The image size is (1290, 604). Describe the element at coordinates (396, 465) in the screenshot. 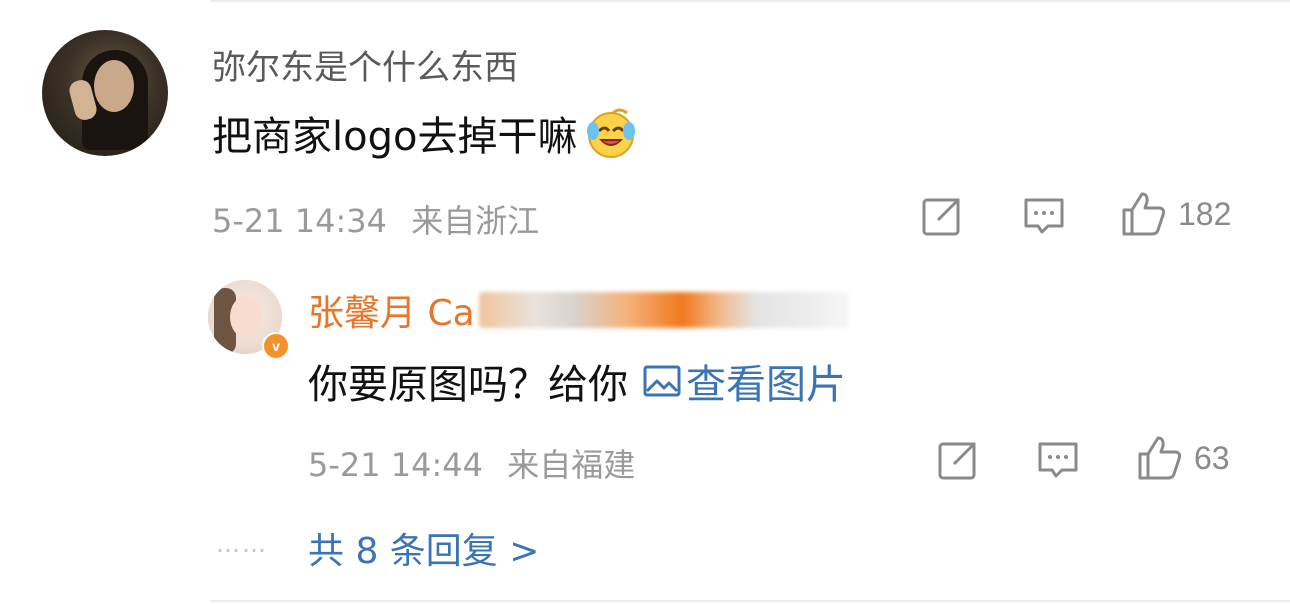

I see `reply-date: 5-21 14:44` at that location.